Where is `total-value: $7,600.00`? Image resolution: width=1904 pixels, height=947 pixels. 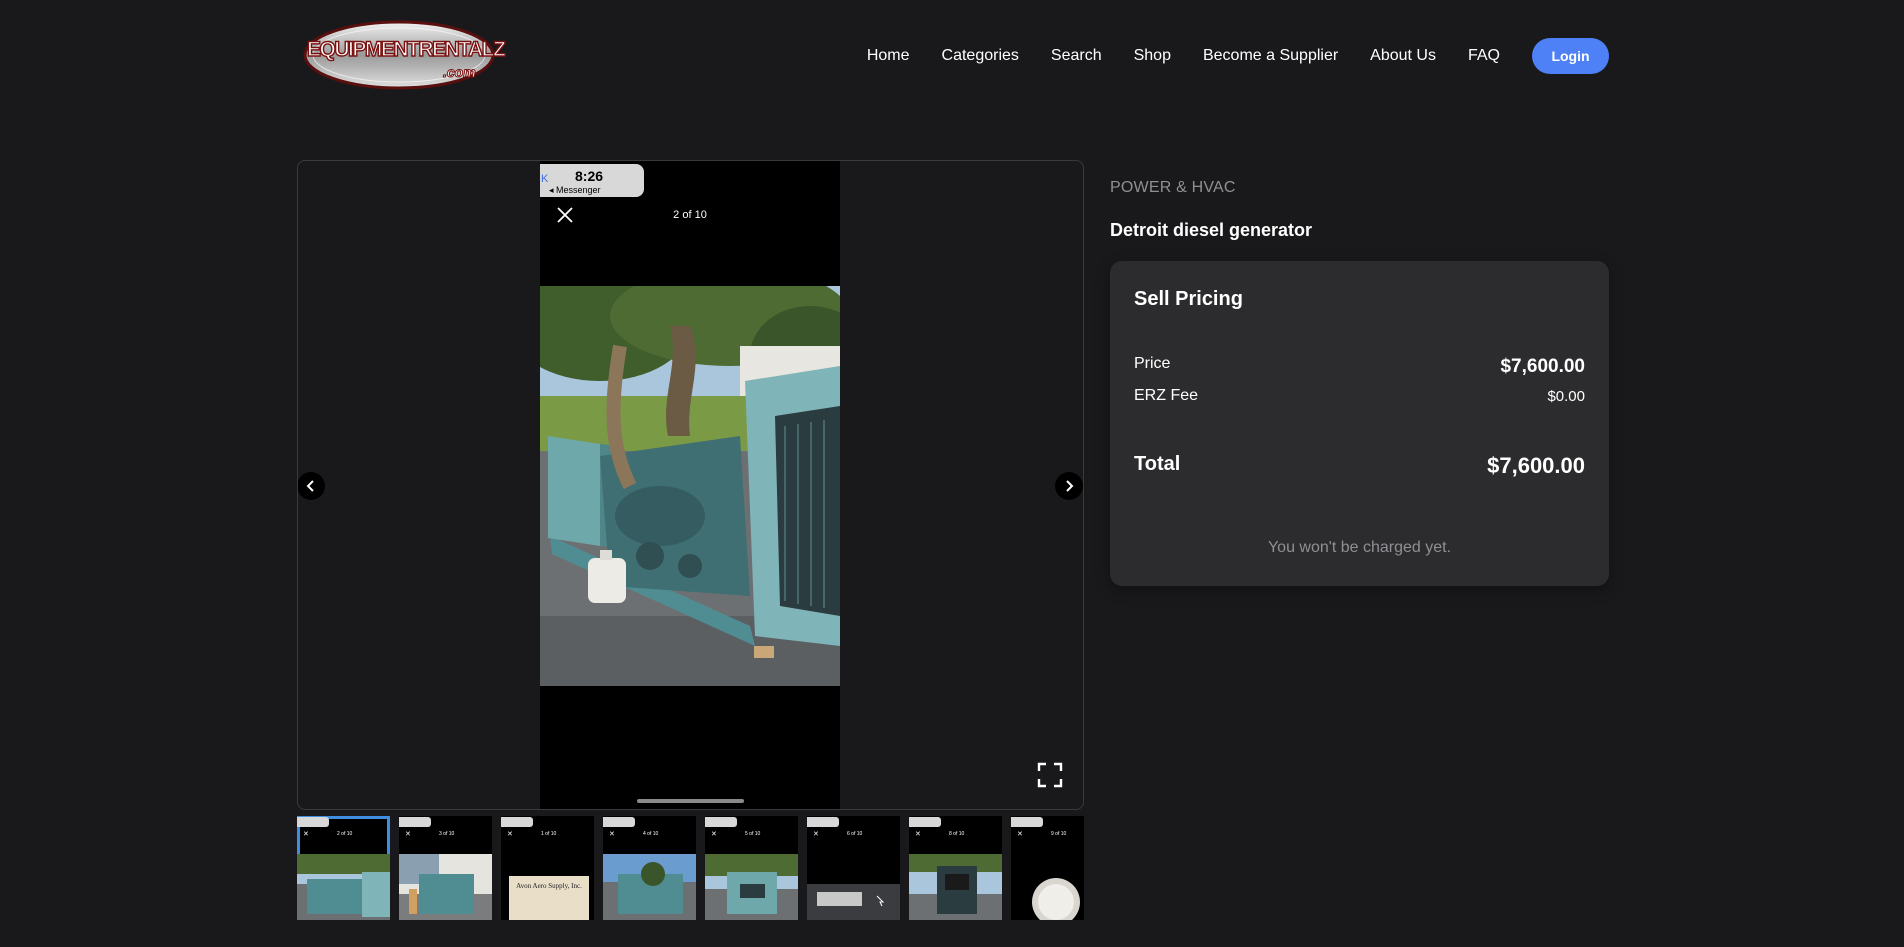
total-value: $7,600.00 is located at coordinates (1536, 465).